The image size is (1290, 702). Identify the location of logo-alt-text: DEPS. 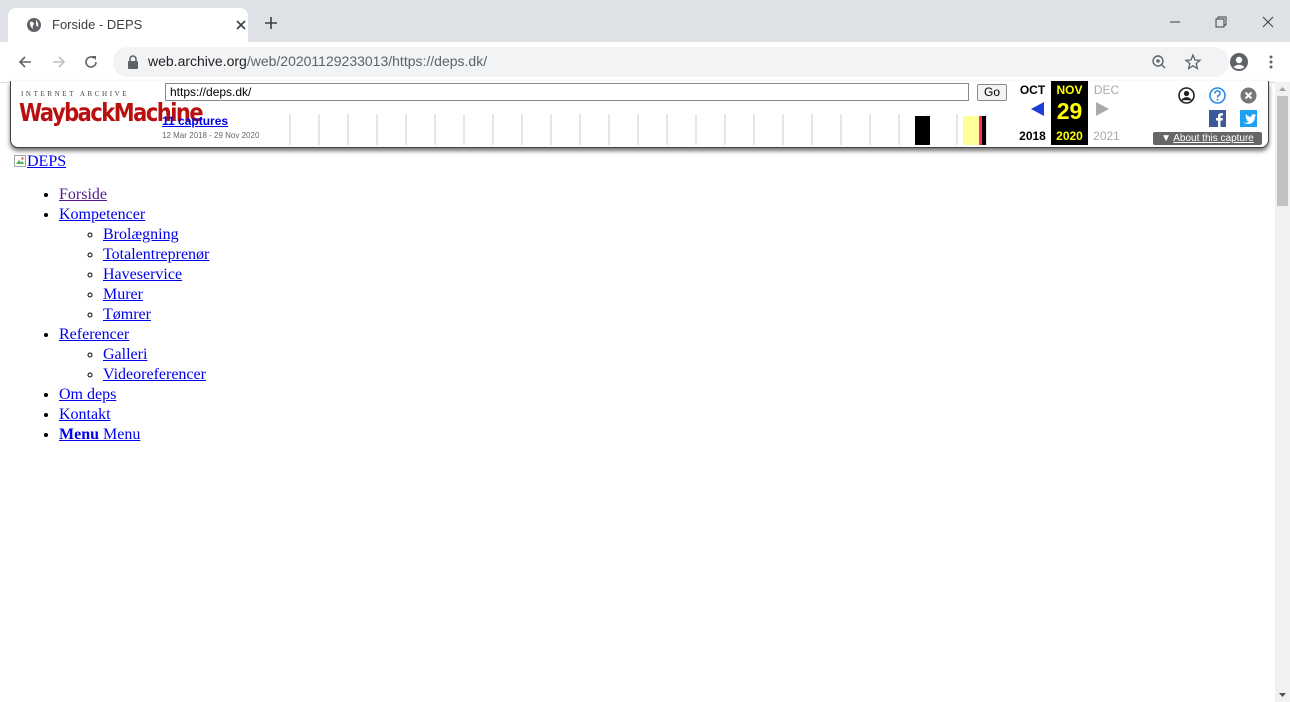
(47, 161).